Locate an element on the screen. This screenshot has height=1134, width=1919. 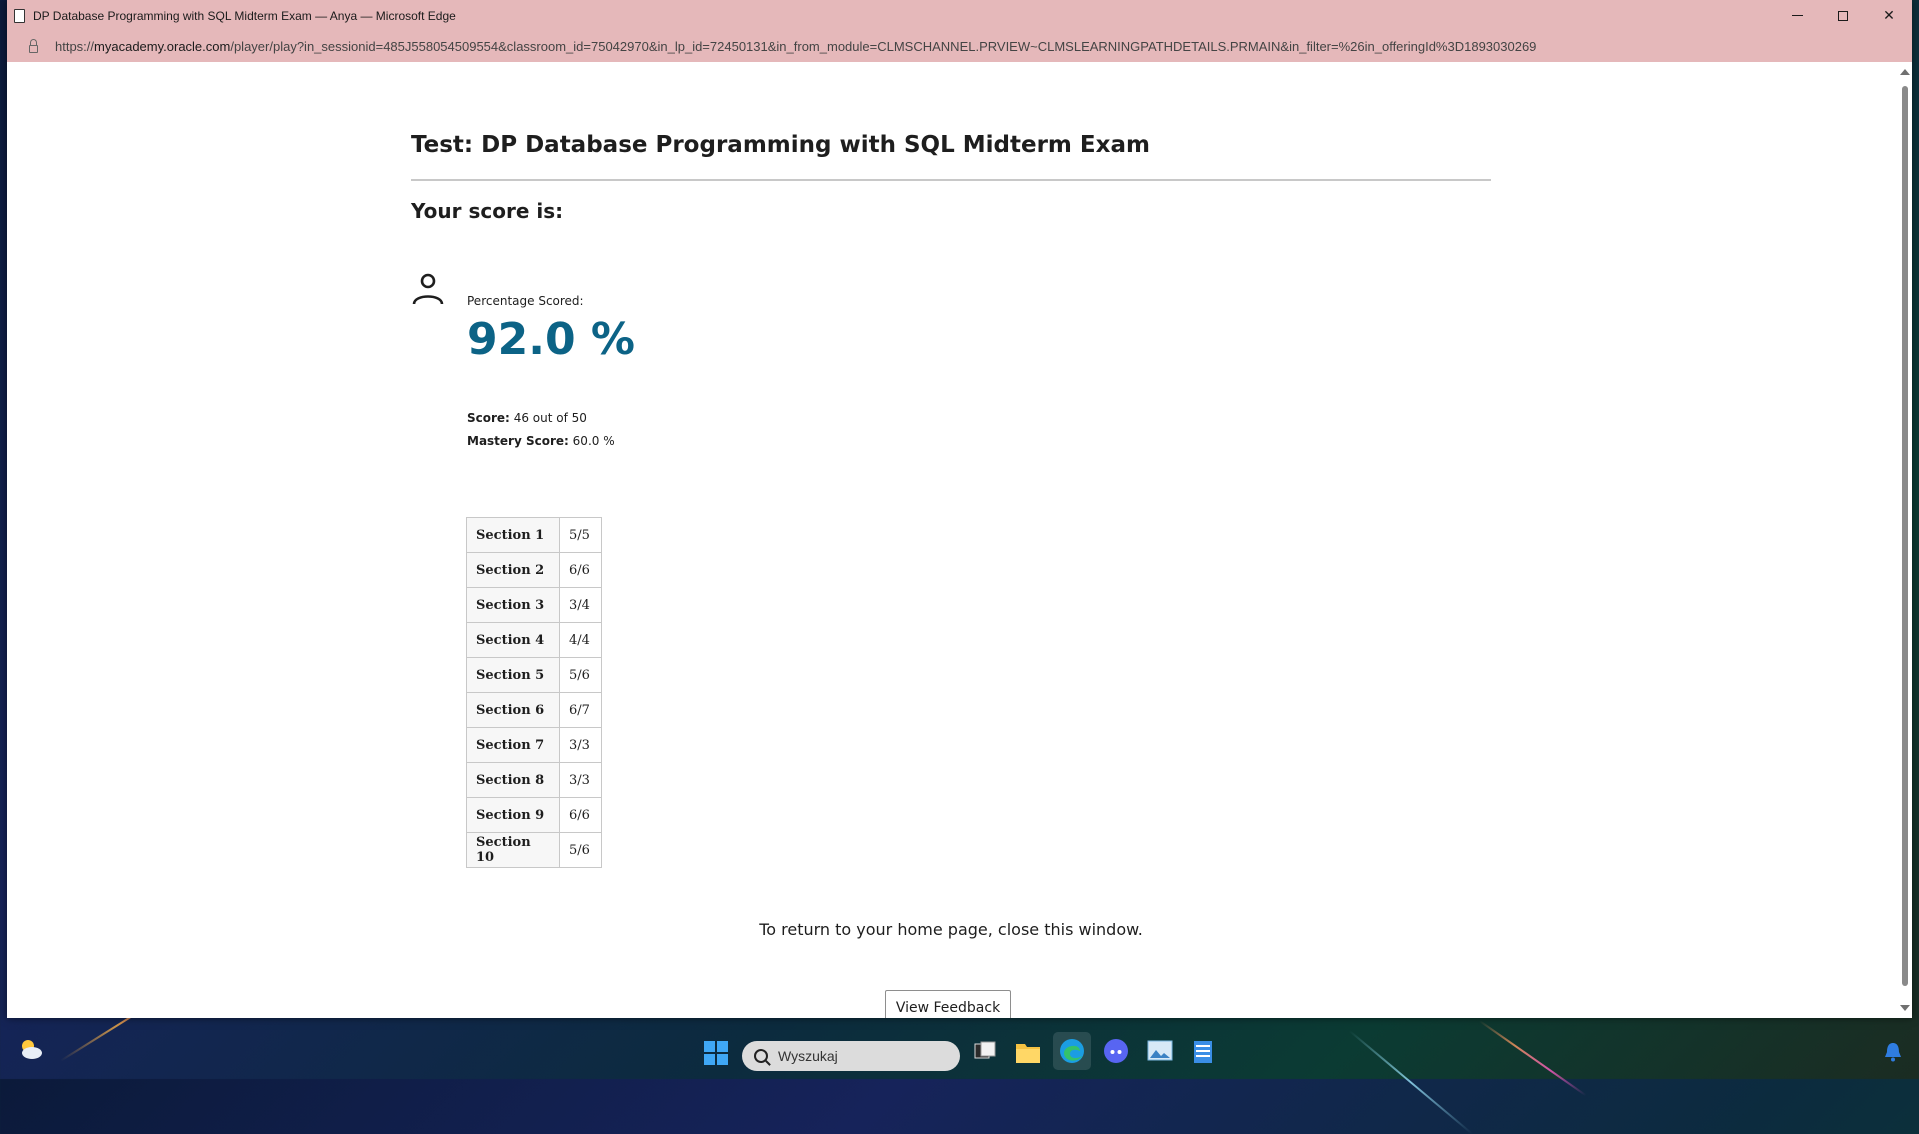
section-score: 5/5 is located at coordinates (580, 535).